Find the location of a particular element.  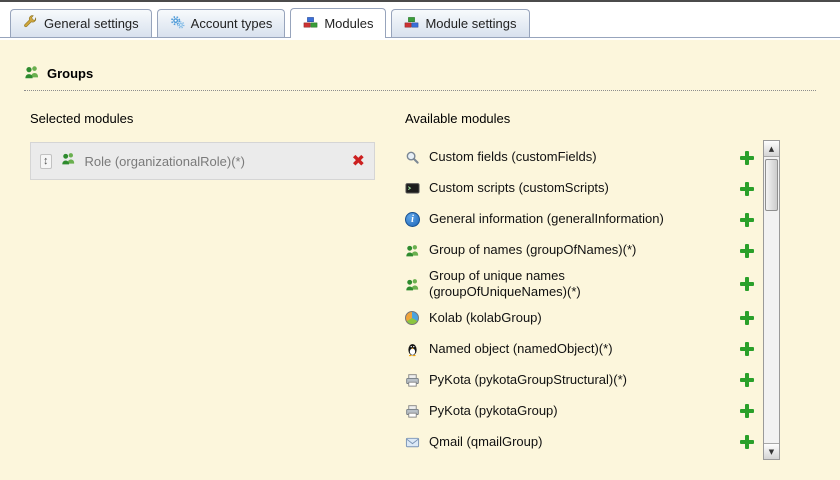

available-module-label: Custom fields (customFields) is located at coordinates (513, 157).